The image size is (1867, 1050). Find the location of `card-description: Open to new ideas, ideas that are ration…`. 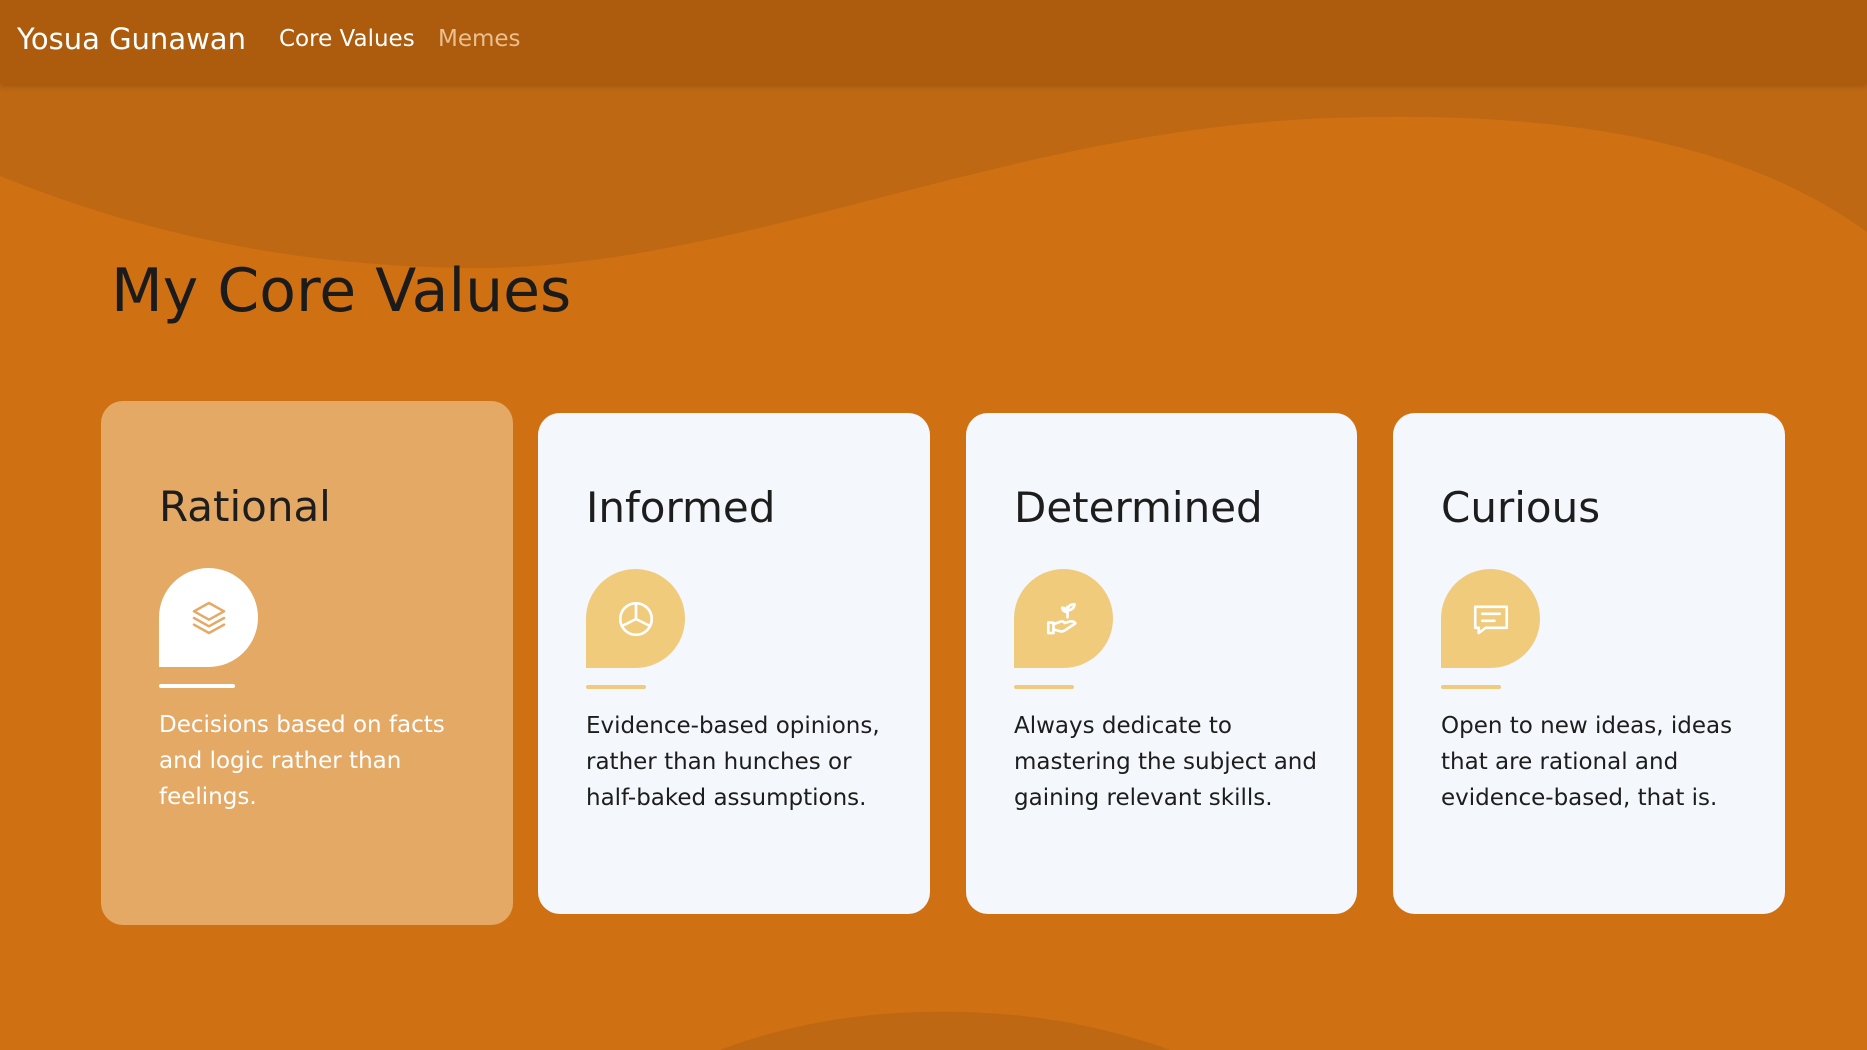

card-description: Open to new ideas, ideas that are ration… is located at coordinates (1587, 762).